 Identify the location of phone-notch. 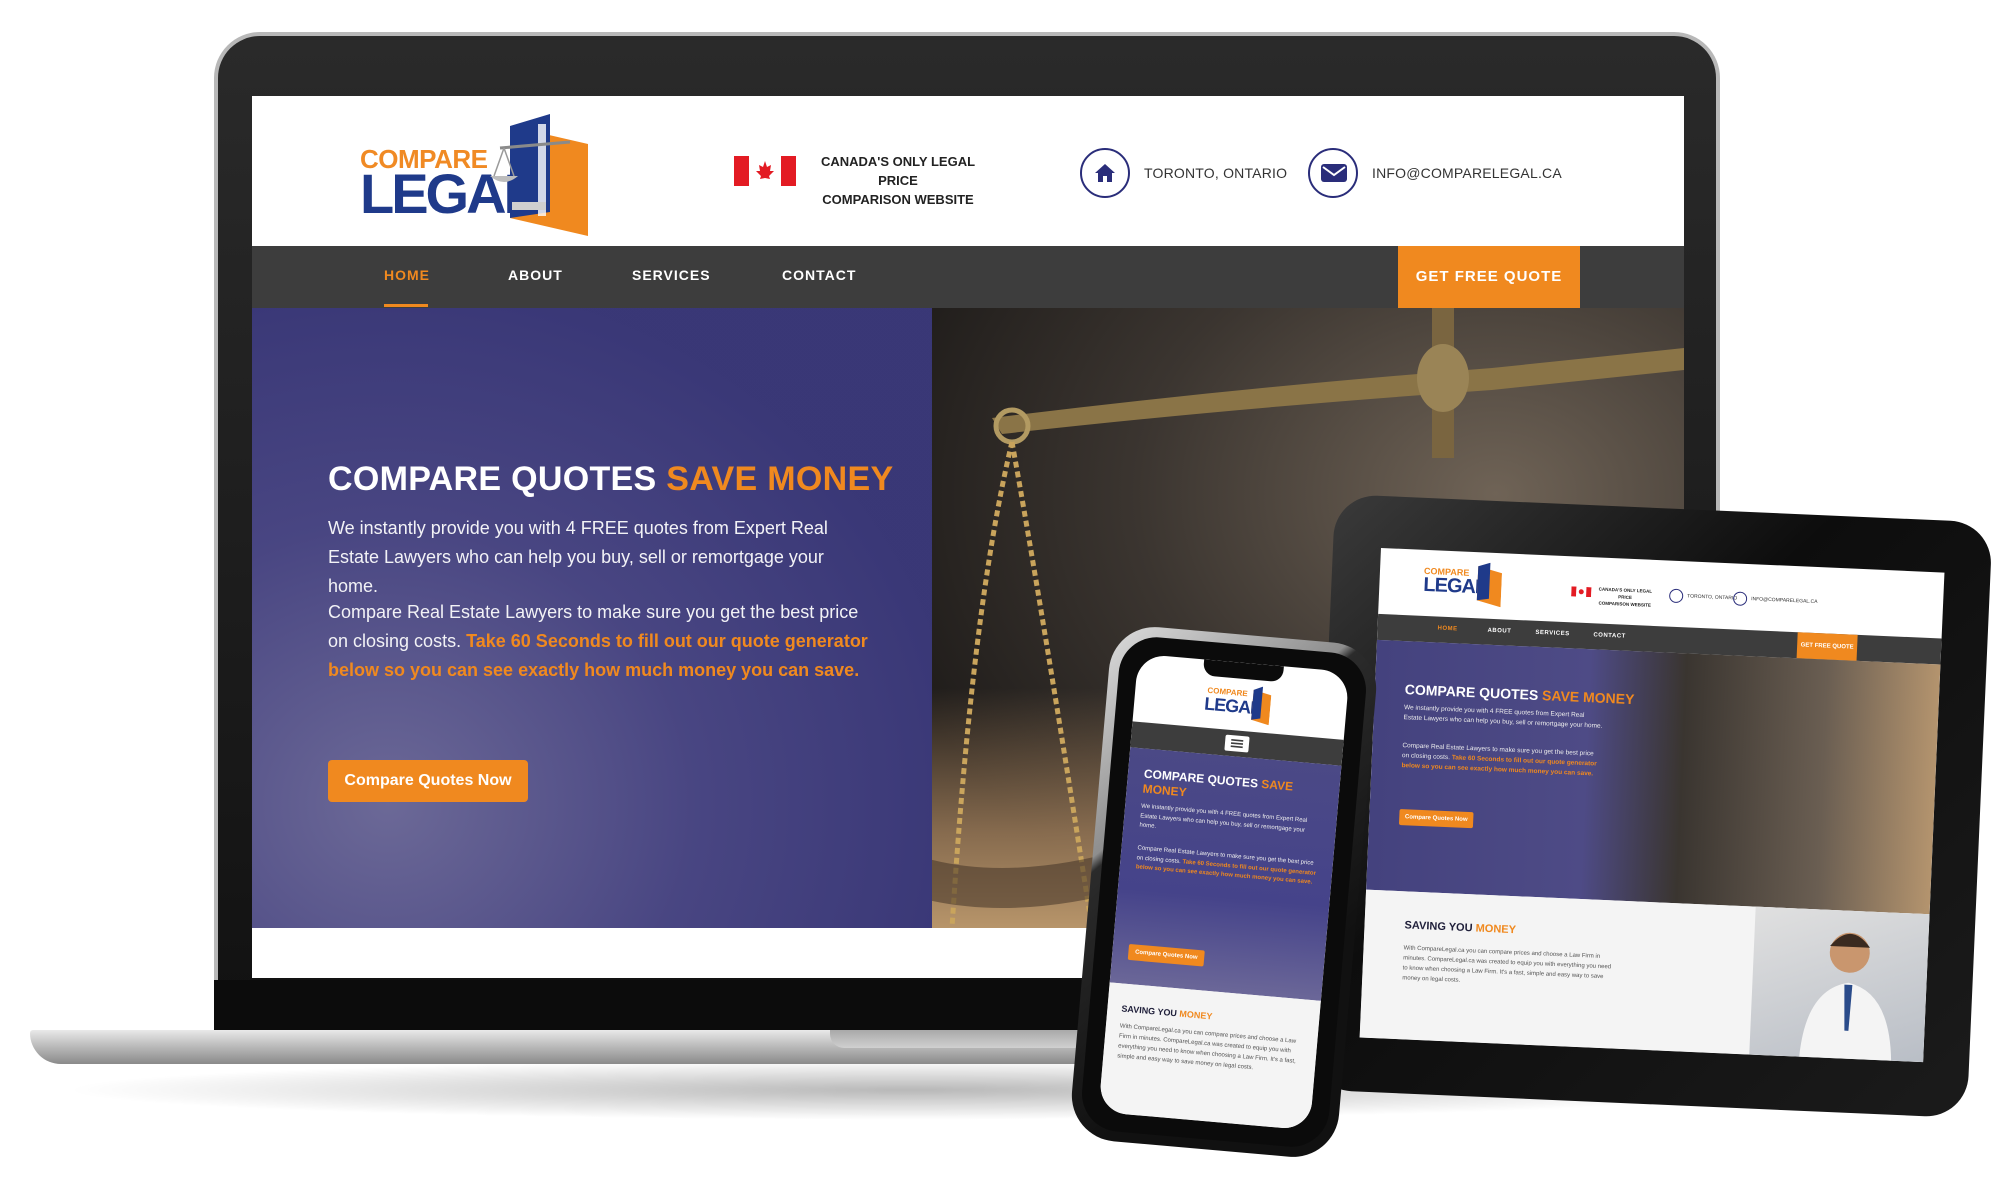
(1243, 671).